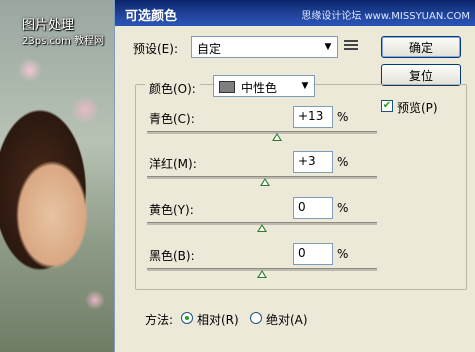 Image resolution: width=475 pixels, height=352 pixels. Describe the element at coordinates (173, 164) in the screenshot. I see `slider-label: 洋红(M):` at that location.